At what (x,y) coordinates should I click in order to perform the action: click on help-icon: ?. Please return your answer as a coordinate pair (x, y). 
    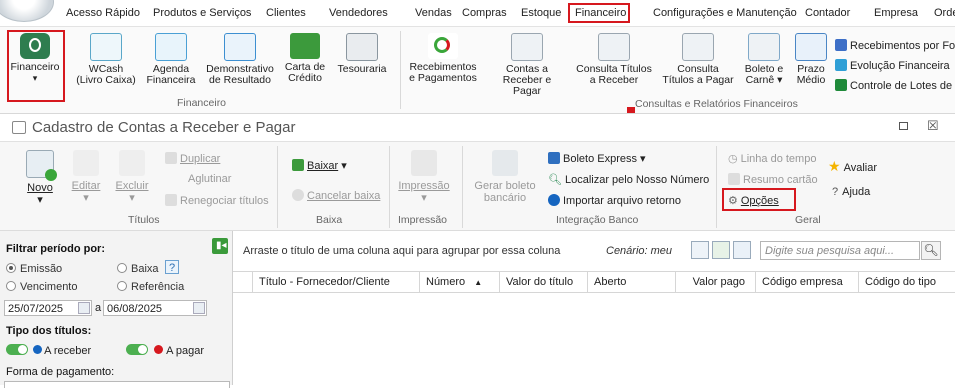
    Looking at the image, I should click on (172, 267).